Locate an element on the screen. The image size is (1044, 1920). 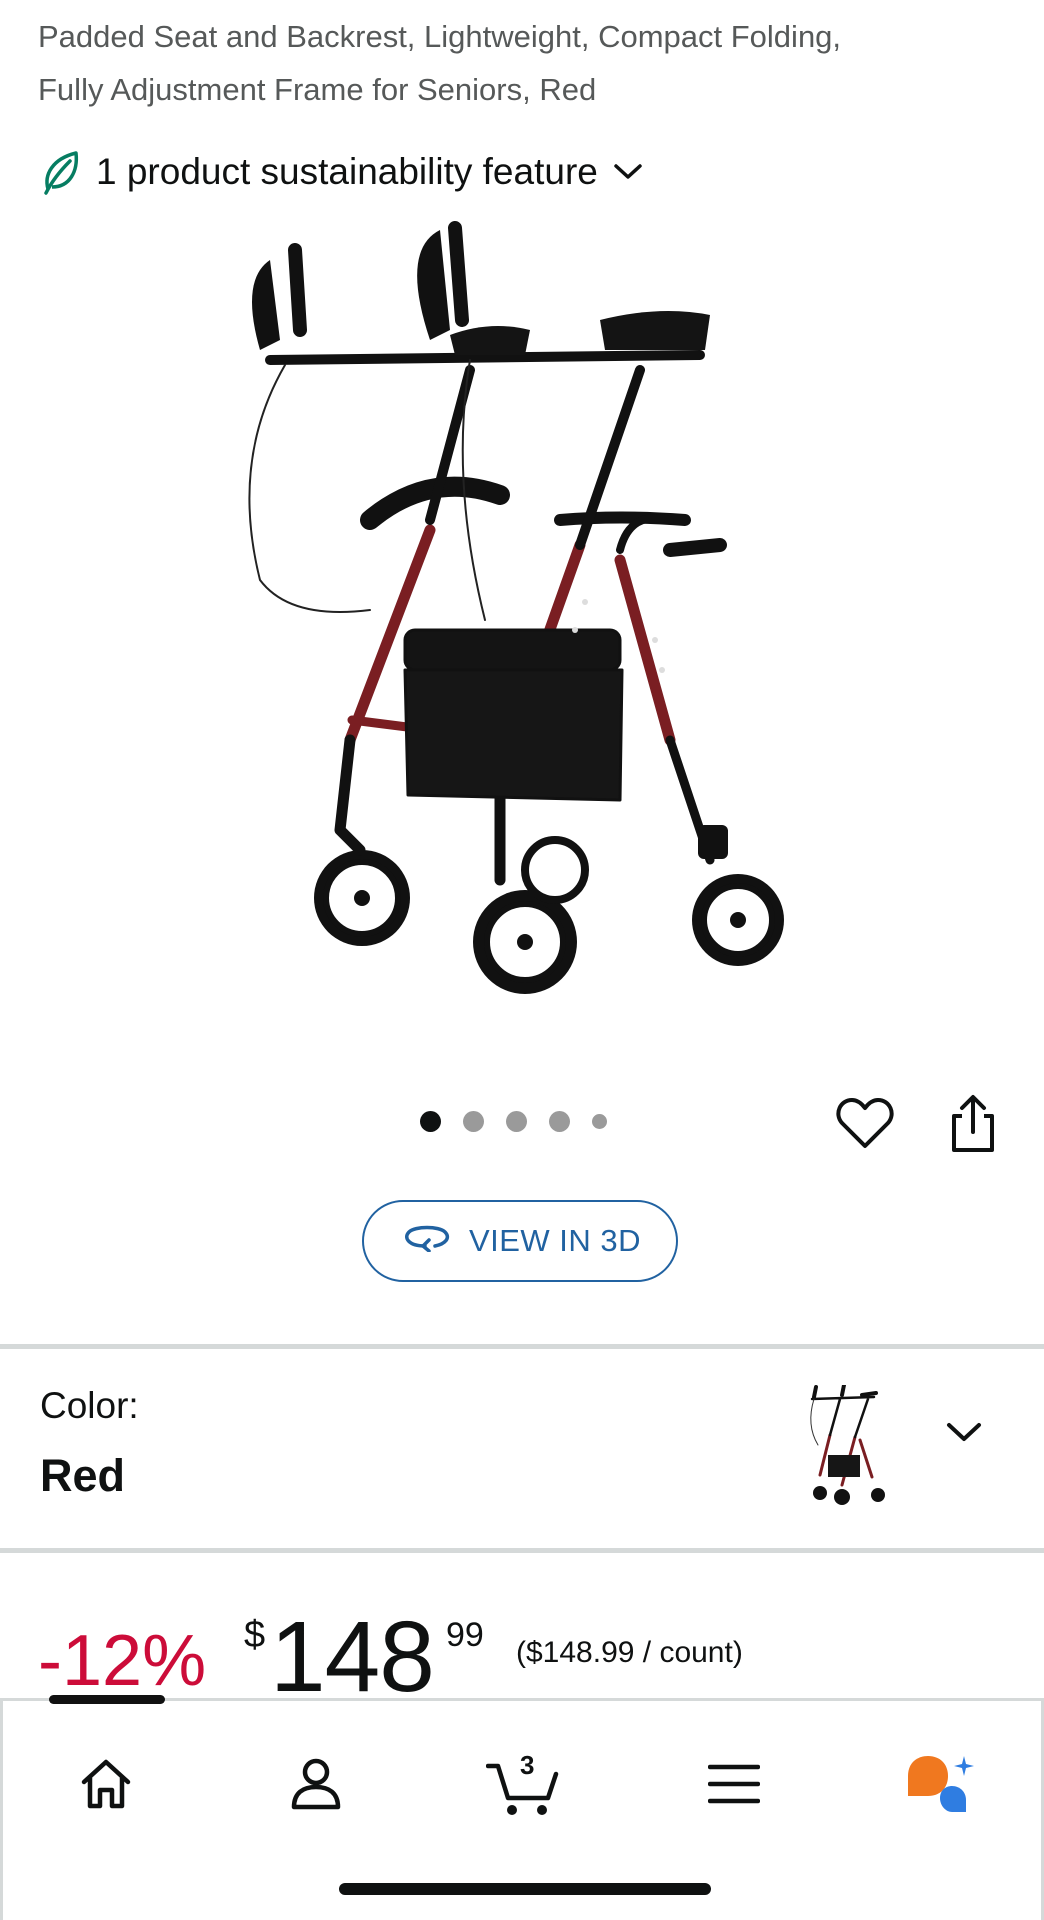
nav-cart: 3 is located at coordinates (524, 1786).